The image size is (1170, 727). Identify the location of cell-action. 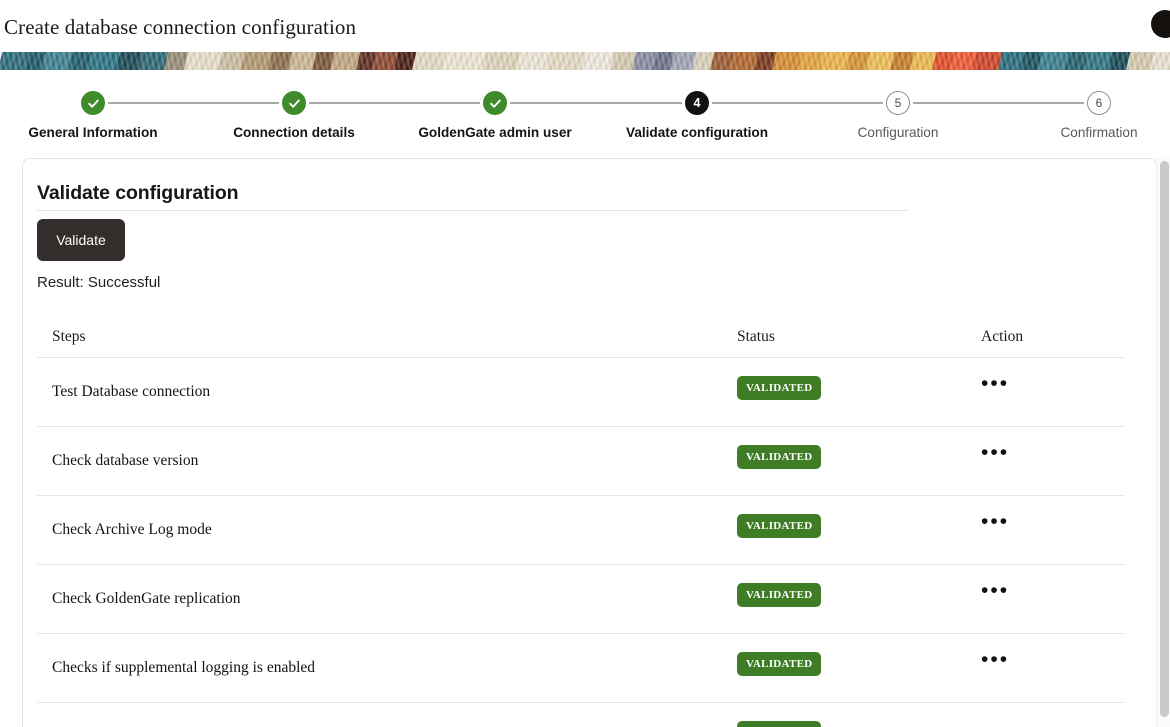
(1001, 724).